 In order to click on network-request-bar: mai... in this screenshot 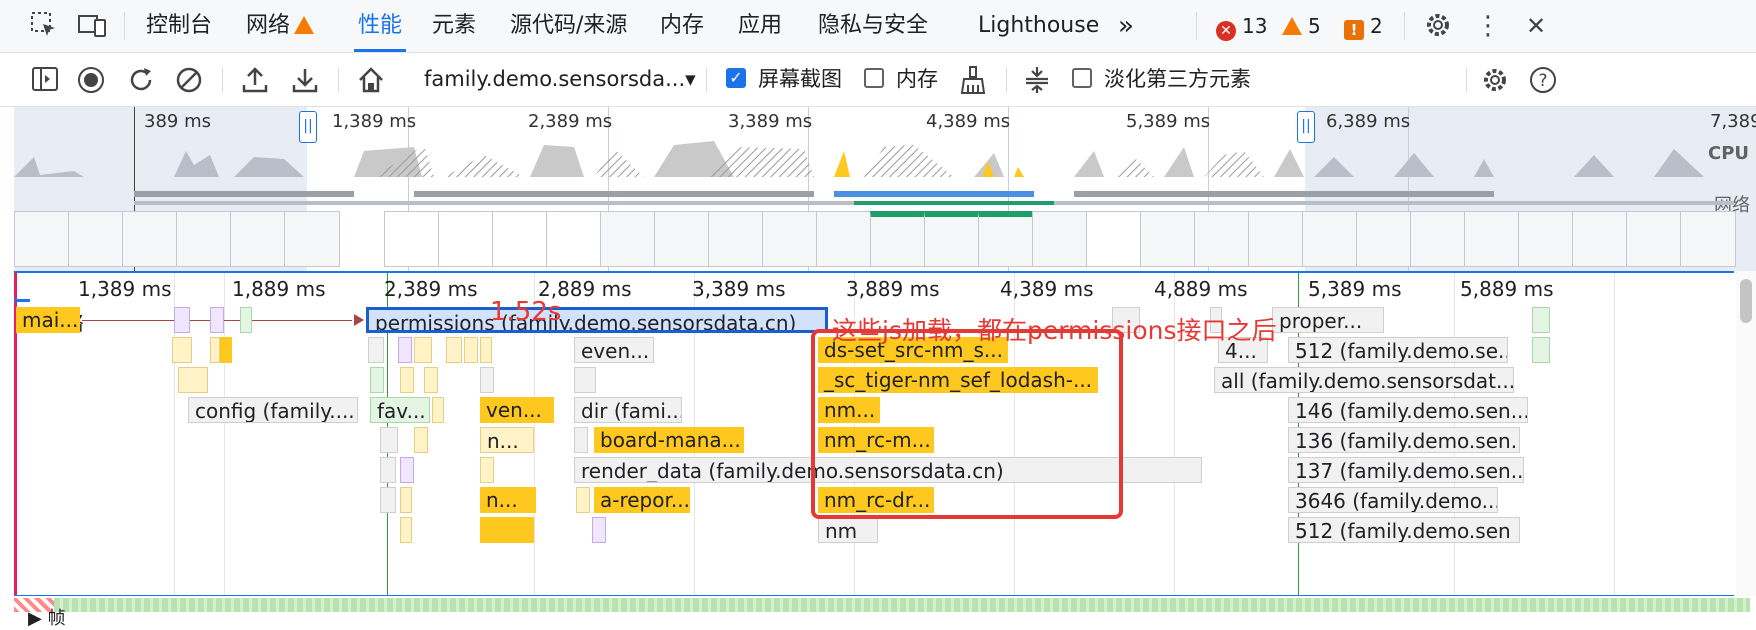, I will do `click(48, 320)`.